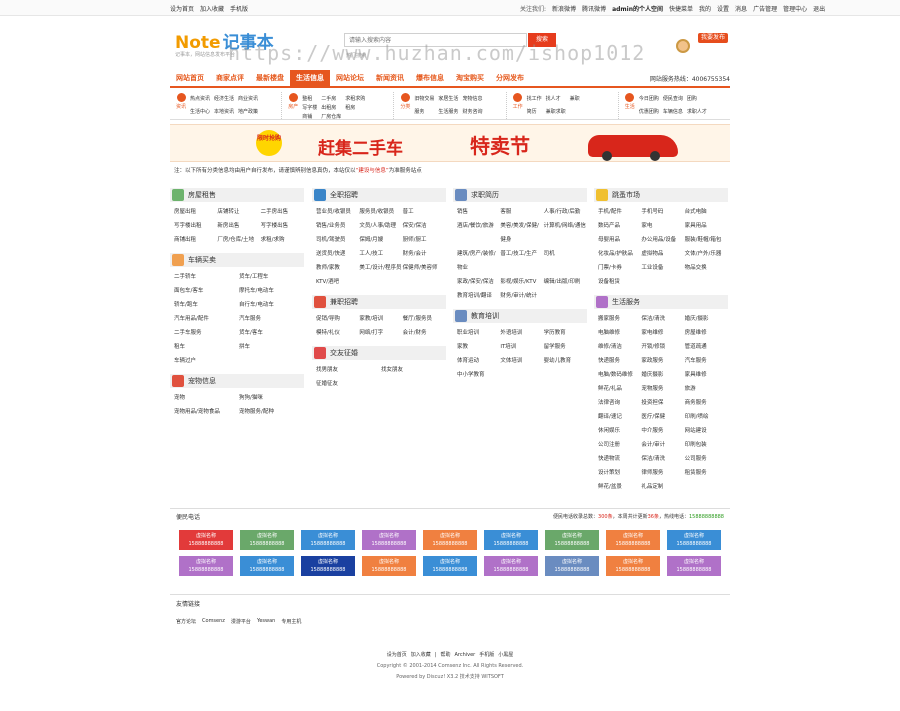 Image resolution: width=900 pixels, height=711 pixels. Describe the element at coordinates (662, 254) in the screenshot. I see `section-link: 虚拟物品` at that location.